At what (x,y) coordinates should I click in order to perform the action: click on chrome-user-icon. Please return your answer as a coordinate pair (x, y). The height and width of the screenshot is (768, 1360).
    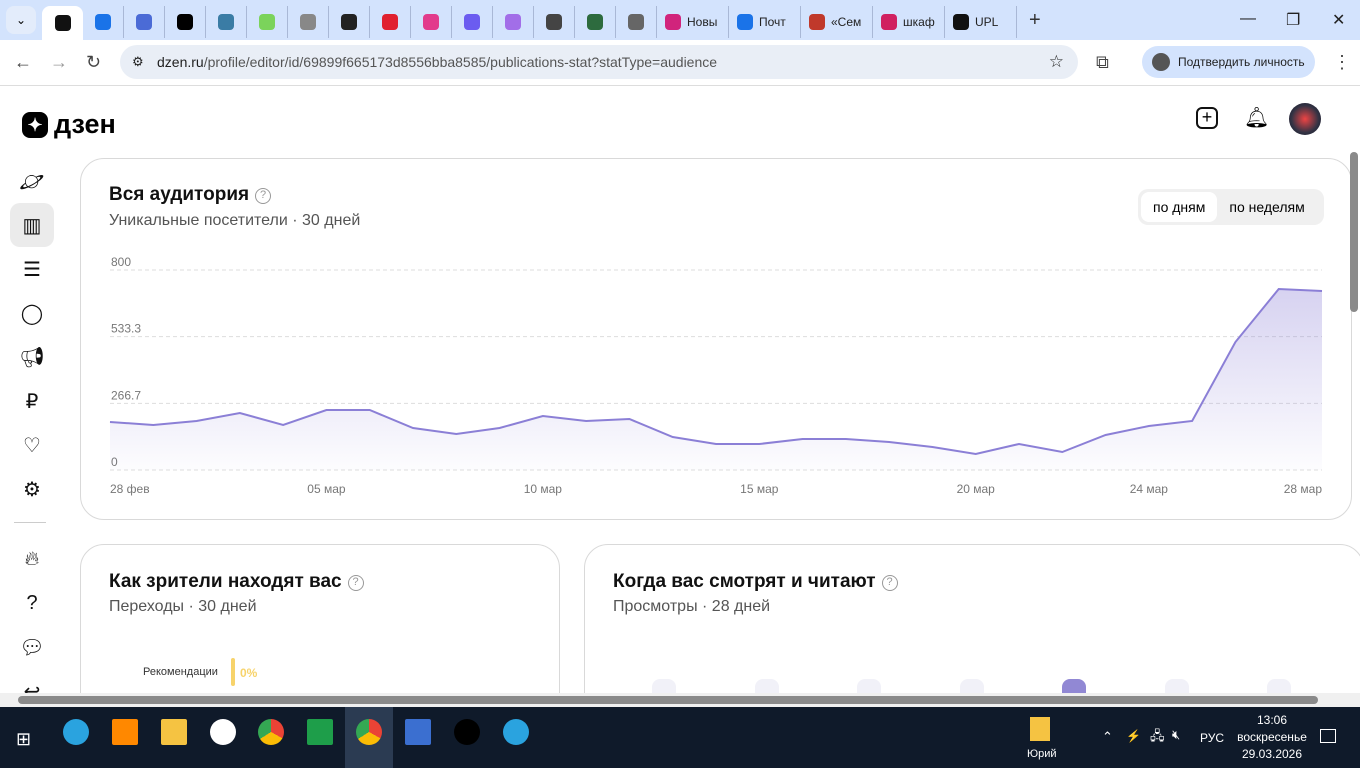
    Looking at the image, I should click on (369, 732).